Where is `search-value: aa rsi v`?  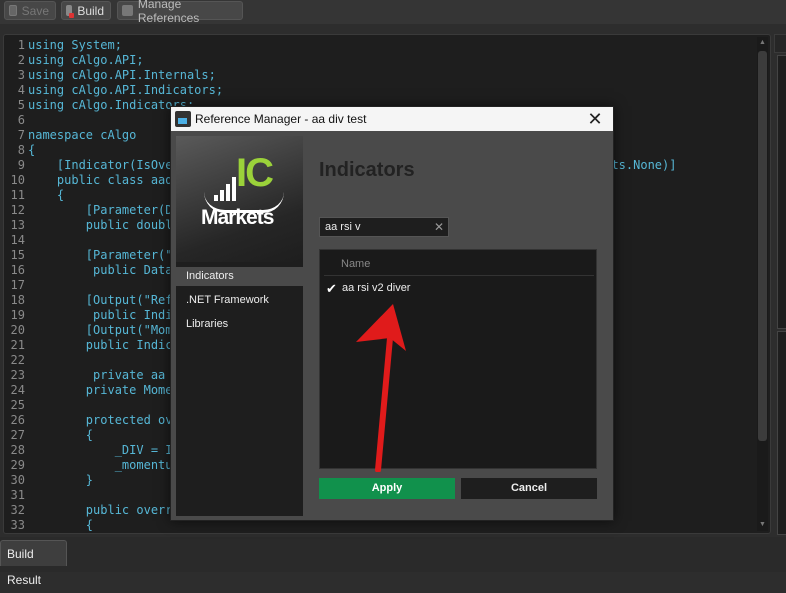
search-value: aa rsi v is located at coordinates (343, 227).